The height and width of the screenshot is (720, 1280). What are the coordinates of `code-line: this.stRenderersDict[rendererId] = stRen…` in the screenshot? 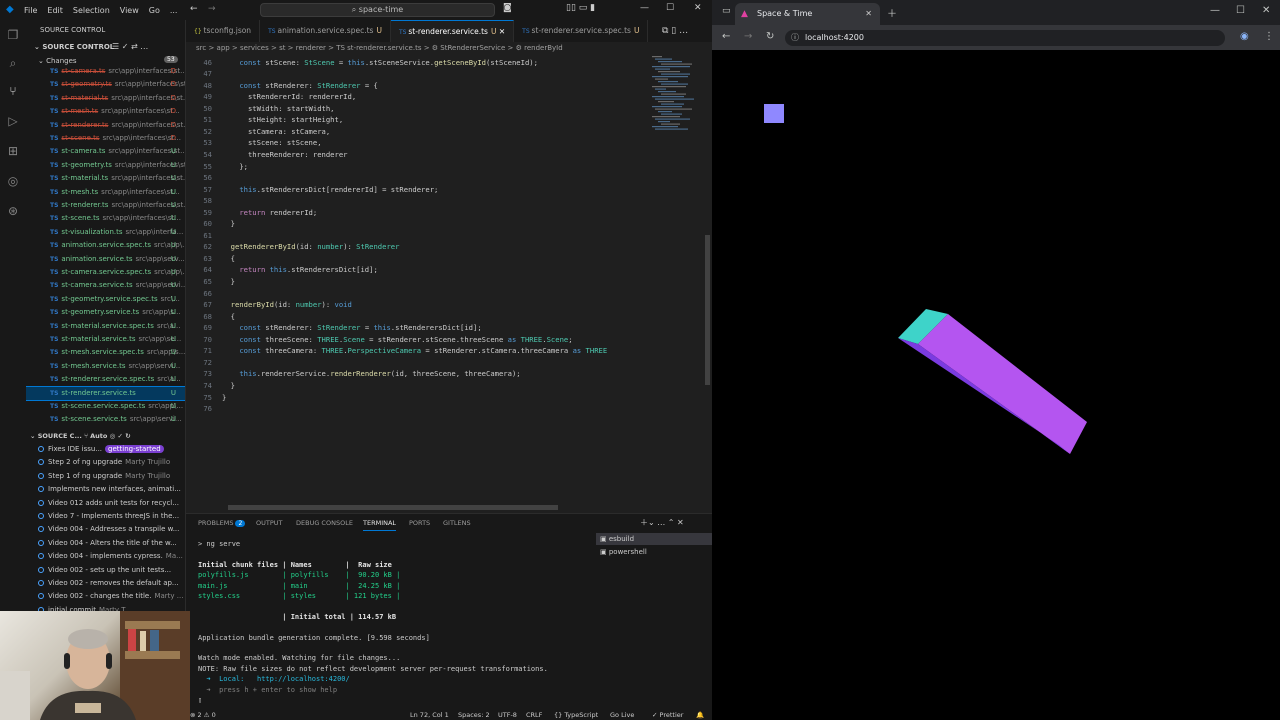 It's located at (330, 189).